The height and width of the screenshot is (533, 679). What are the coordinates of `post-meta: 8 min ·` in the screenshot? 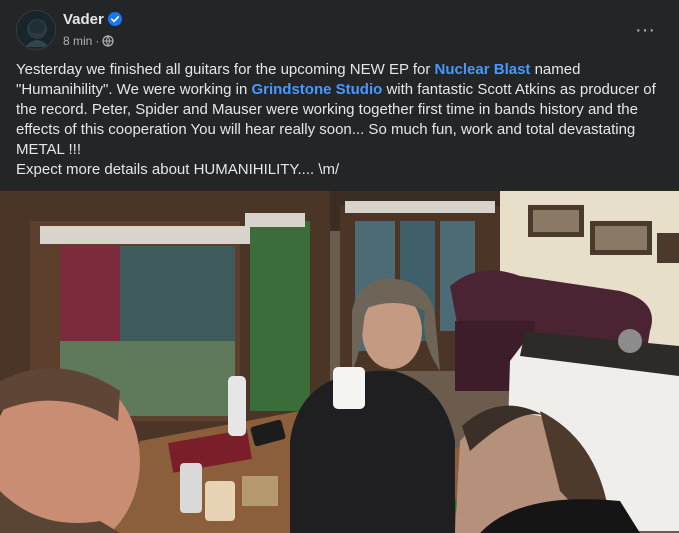 It's located at (88, 41).